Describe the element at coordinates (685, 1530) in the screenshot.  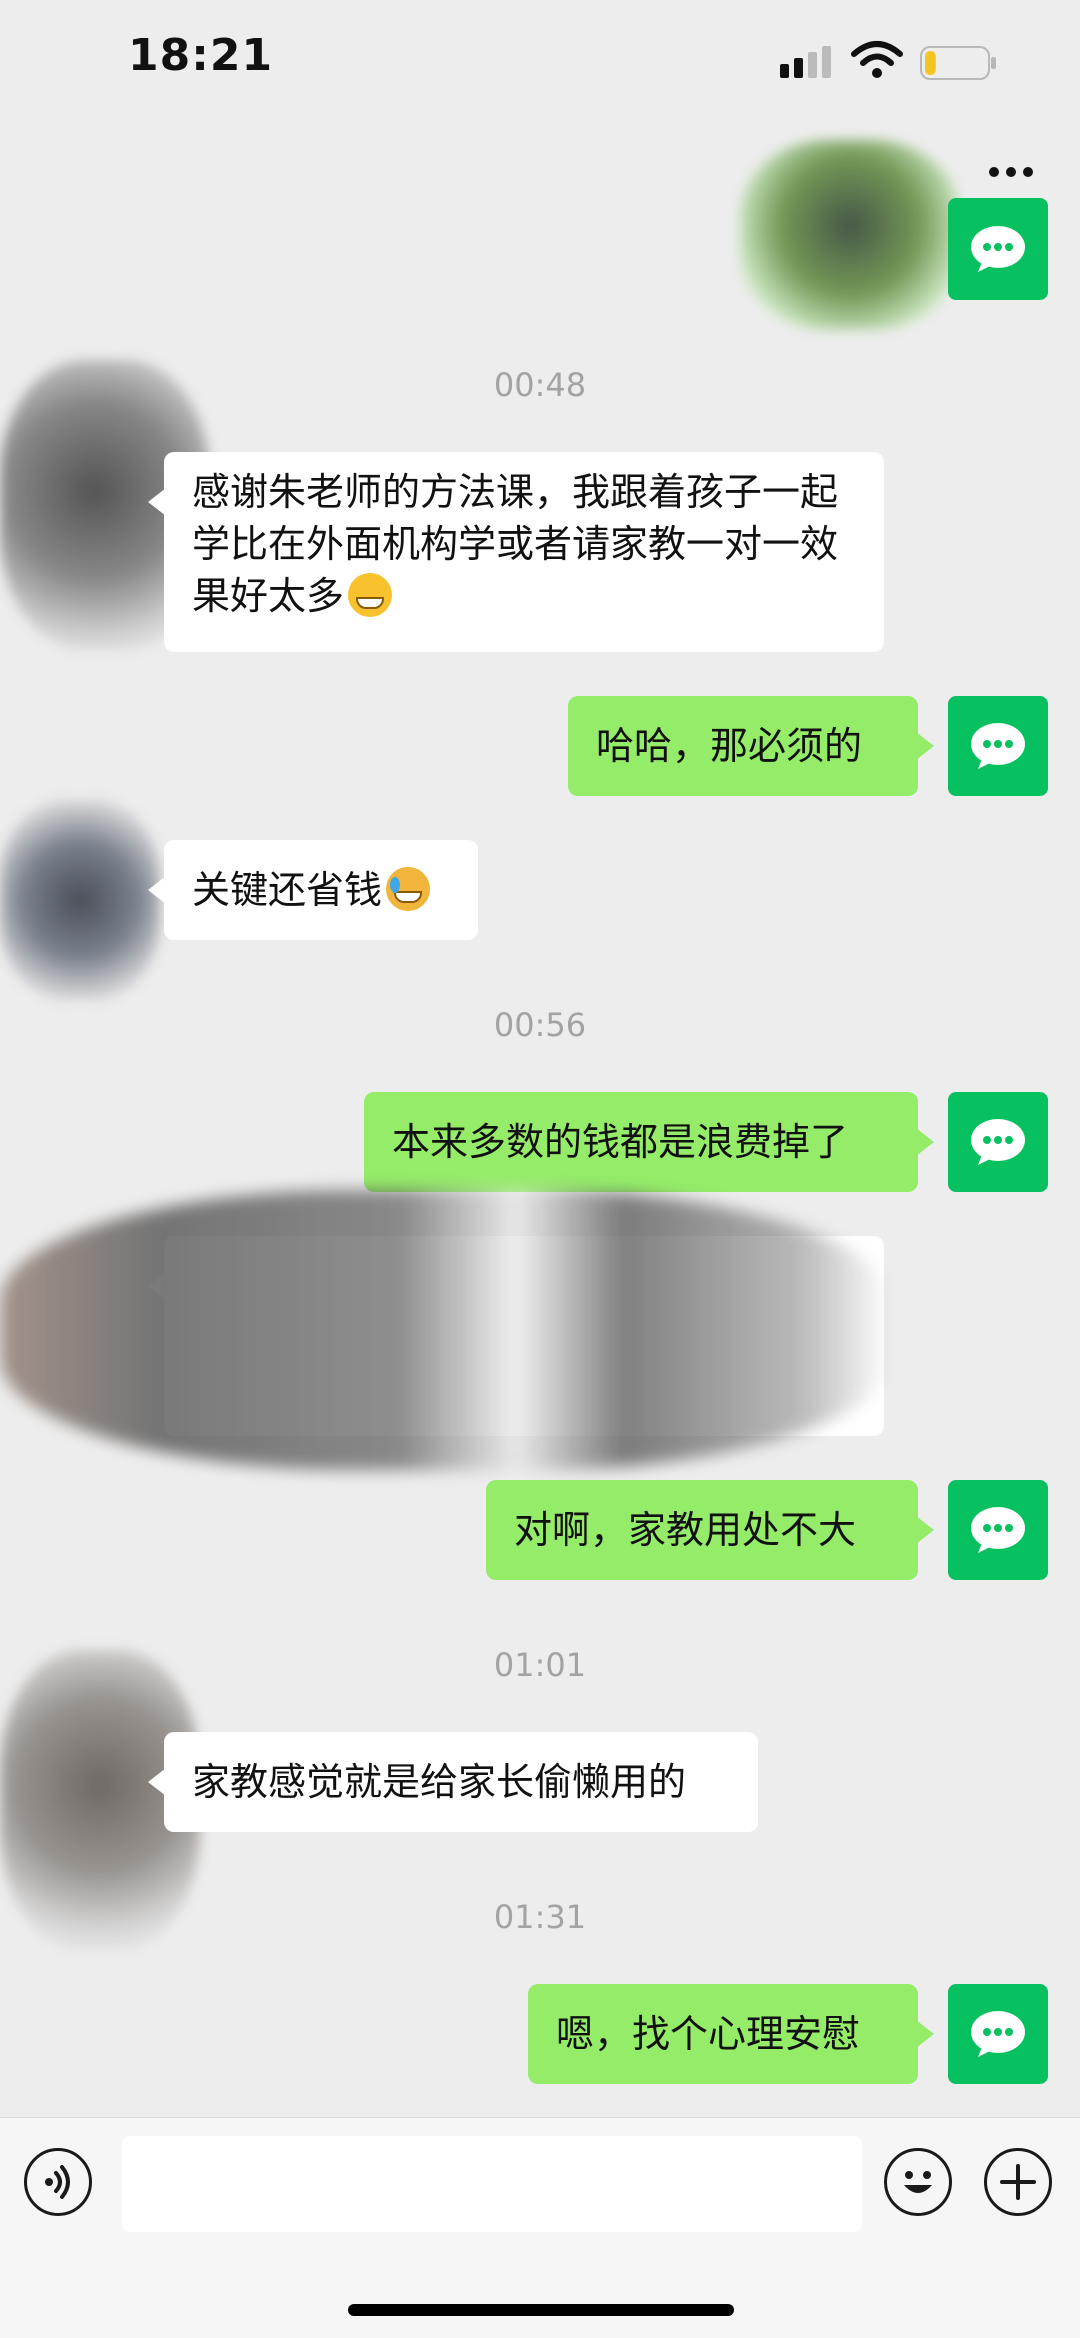
I see `message-text: 对啊，家教用处不大` at that location.